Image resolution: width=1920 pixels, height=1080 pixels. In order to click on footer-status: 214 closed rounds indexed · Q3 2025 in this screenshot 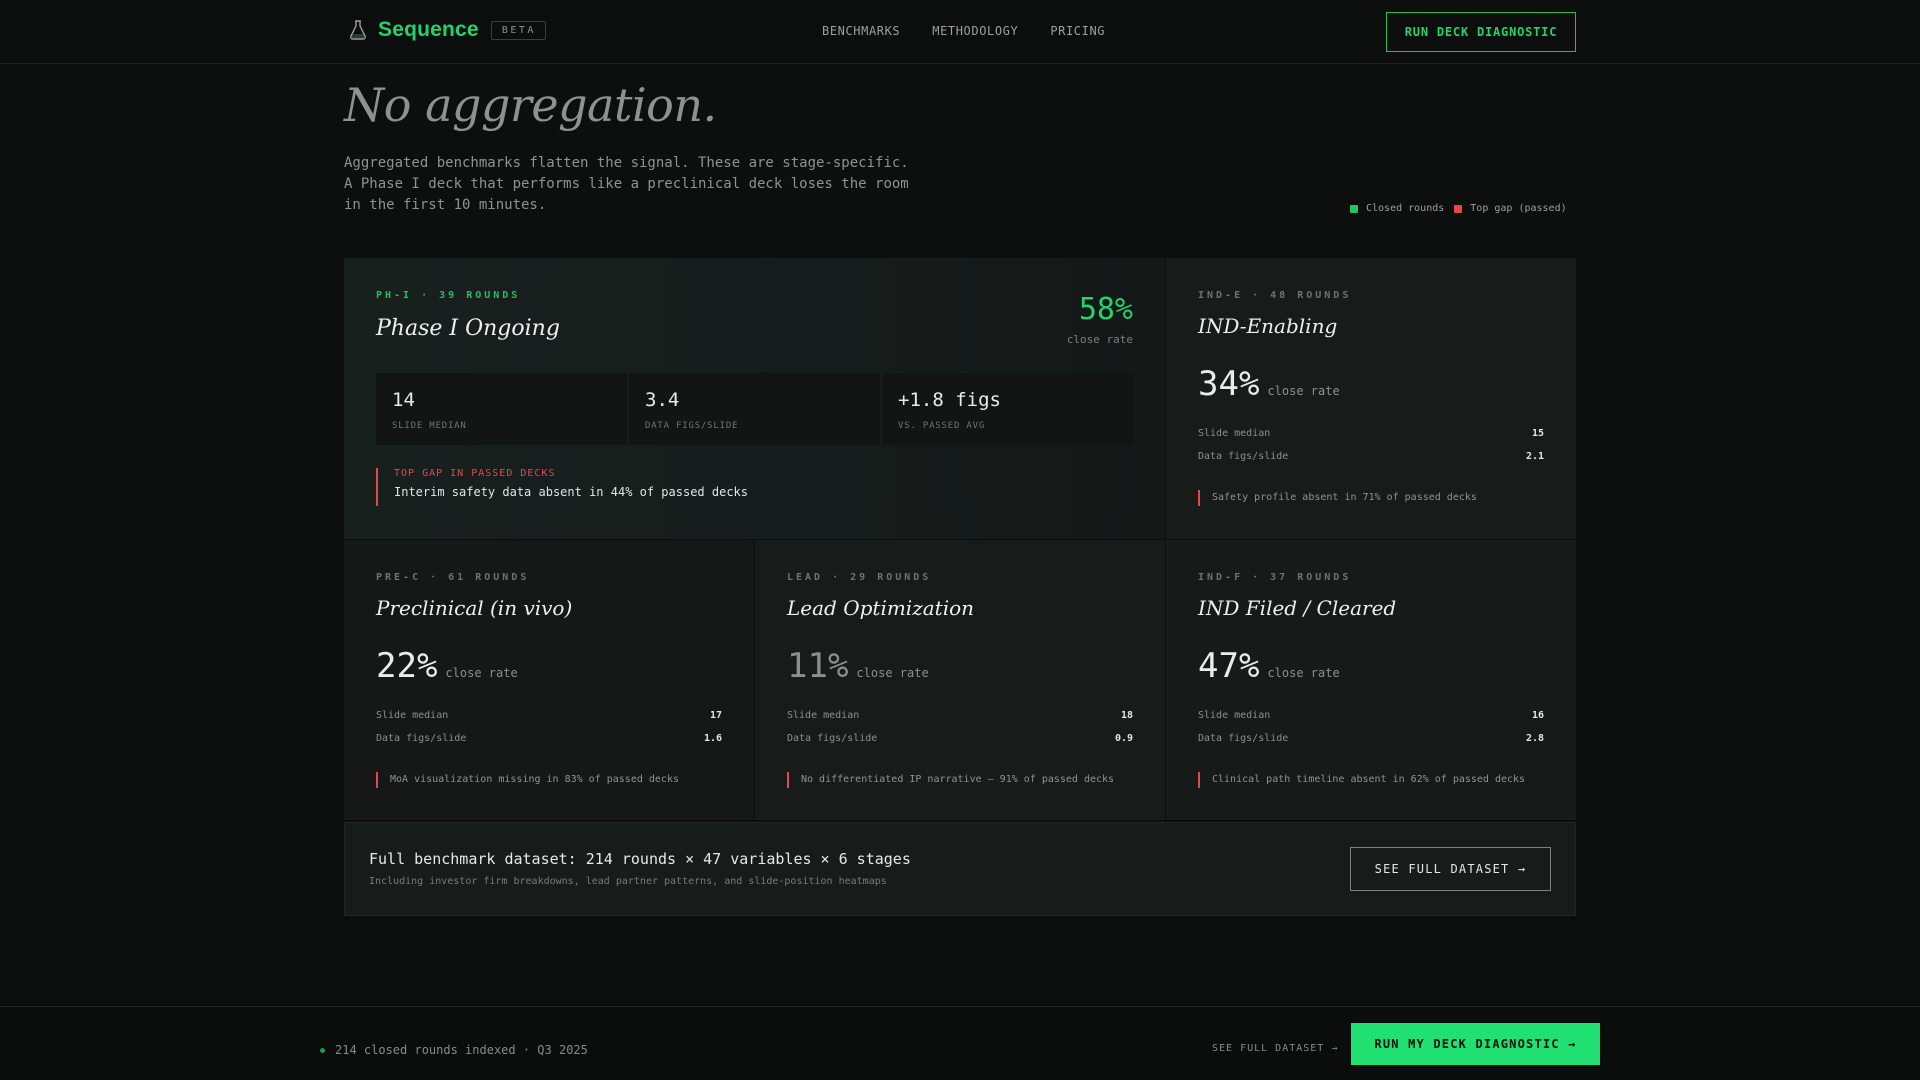, I will do `click(454, 1050)`.